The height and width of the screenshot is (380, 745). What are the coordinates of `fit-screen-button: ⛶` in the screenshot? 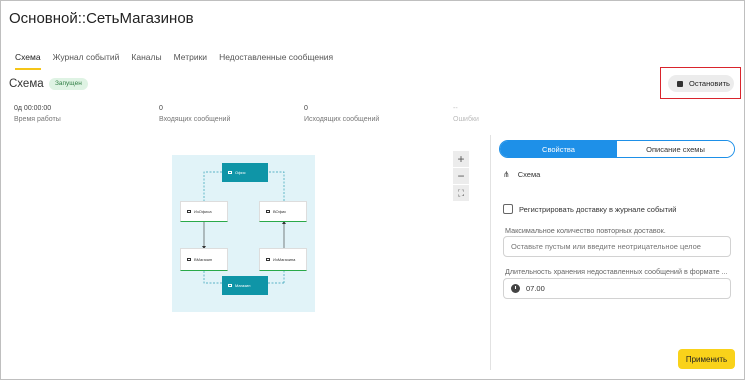 It's located at (461, 193).